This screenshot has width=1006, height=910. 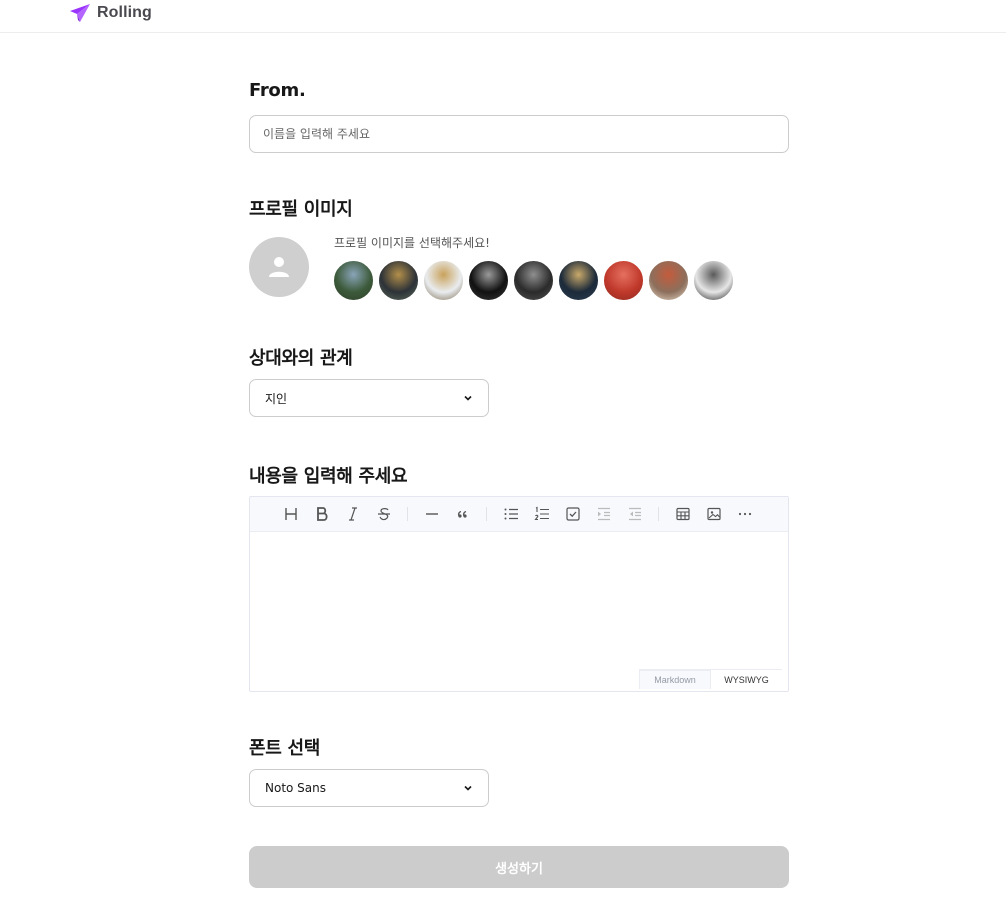 What do you see at coordinates (682, 514) in the screenshot?
I see `table-icon` at bounding box center [682, 514].